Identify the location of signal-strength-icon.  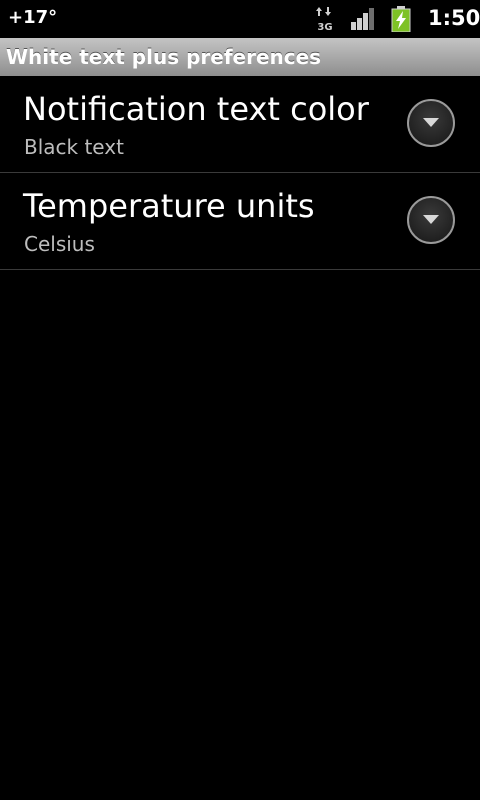
(363, 19).